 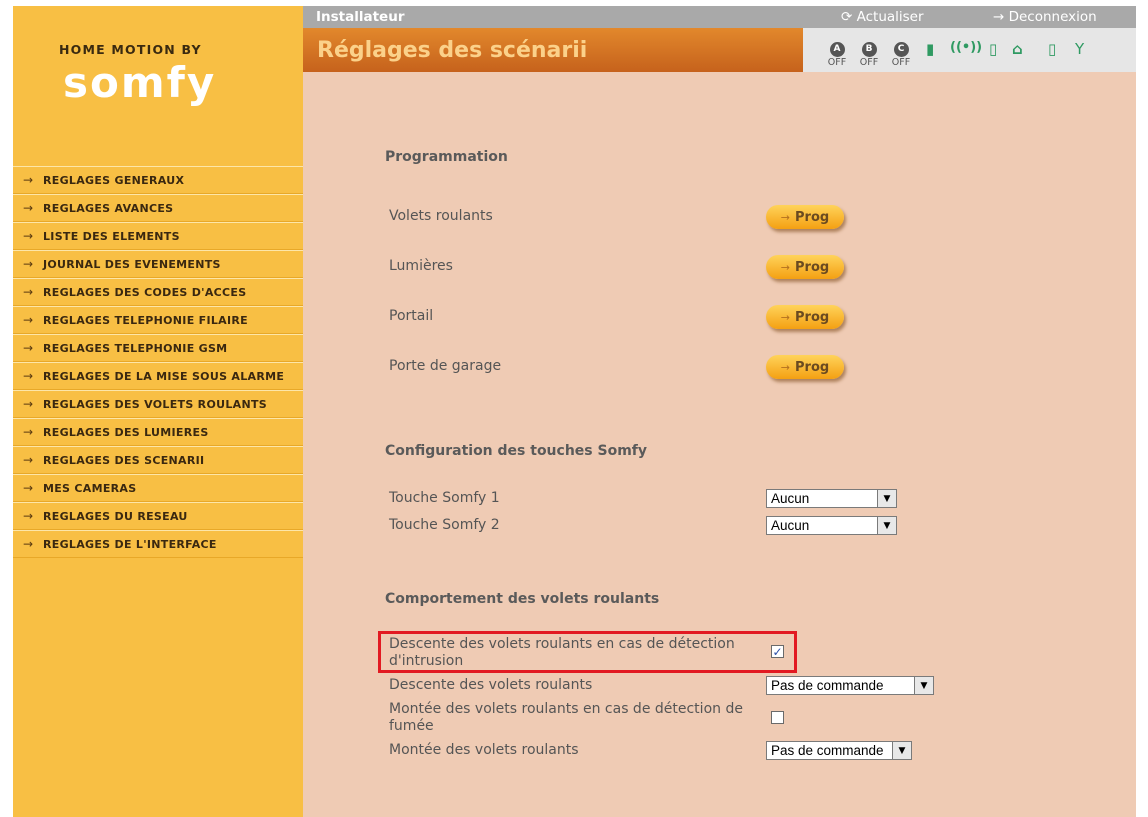 What do you see at coordinates (831, 498) in the screenshot?
I see `touche-somfy-1-select: Aucun ▼` at bounding box center [831, 498].